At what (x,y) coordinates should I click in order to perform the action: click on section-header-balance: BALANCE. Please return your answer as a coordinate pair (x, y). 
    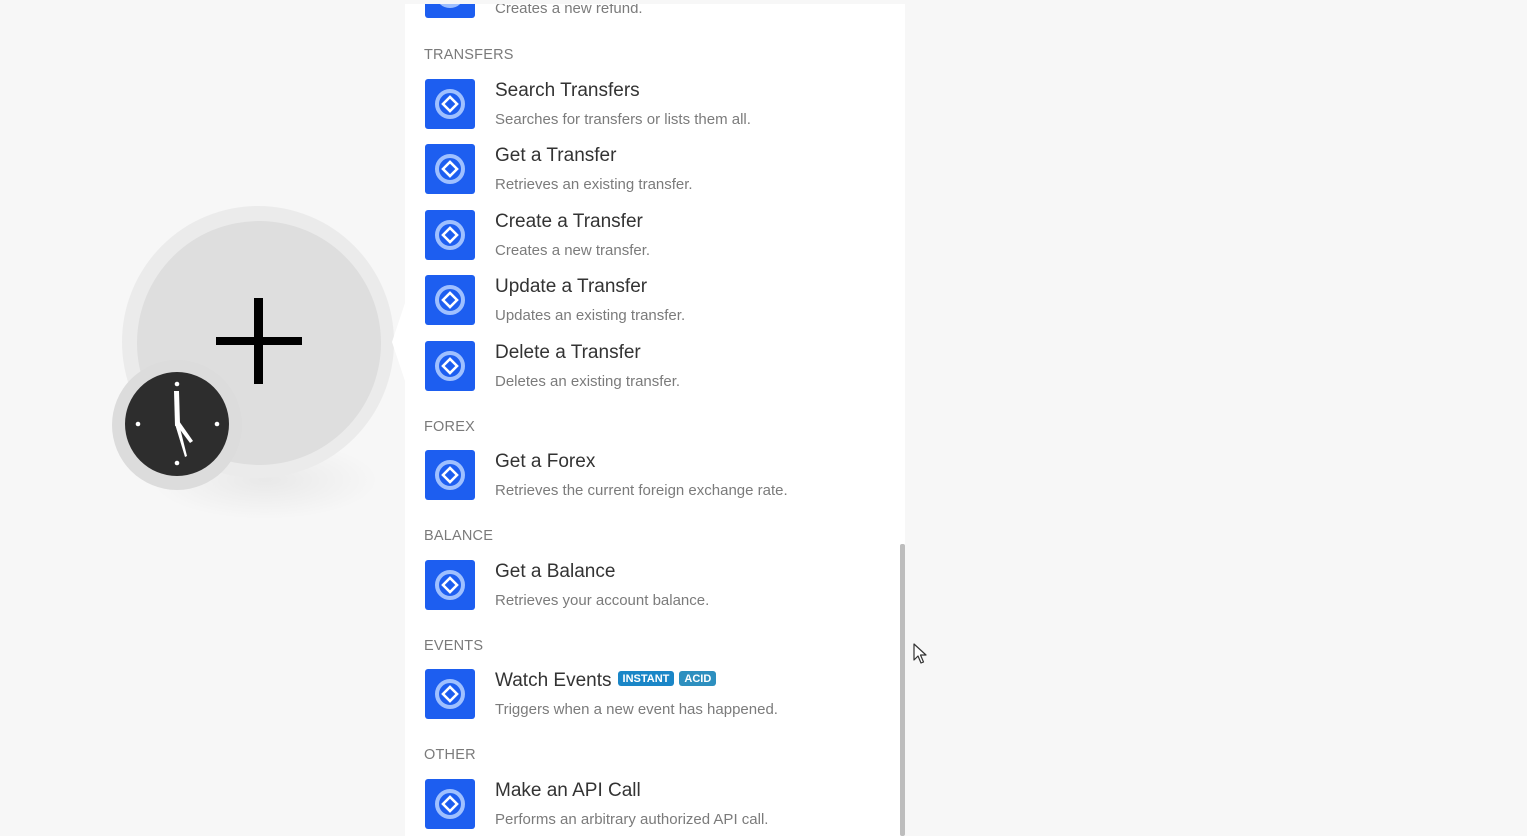
    Looking at the image, I should click on (459, 536).